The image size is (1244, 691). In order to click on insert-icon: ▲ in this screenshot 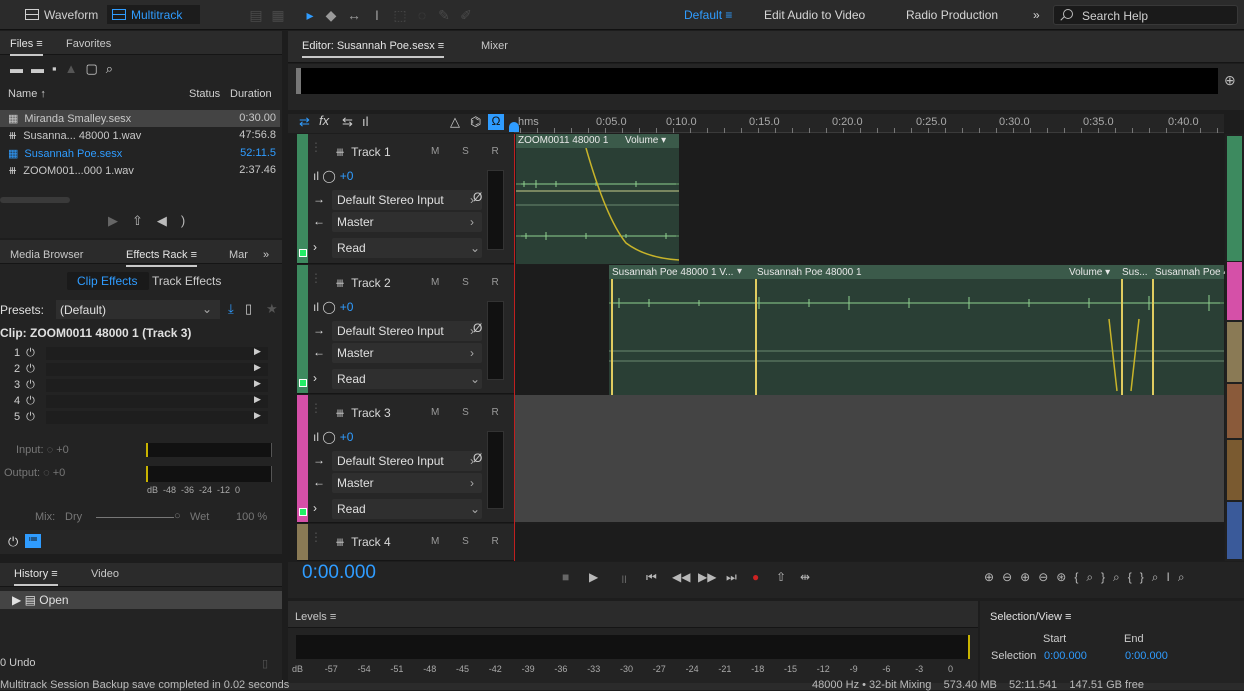, I will do `click(75, 68)`.